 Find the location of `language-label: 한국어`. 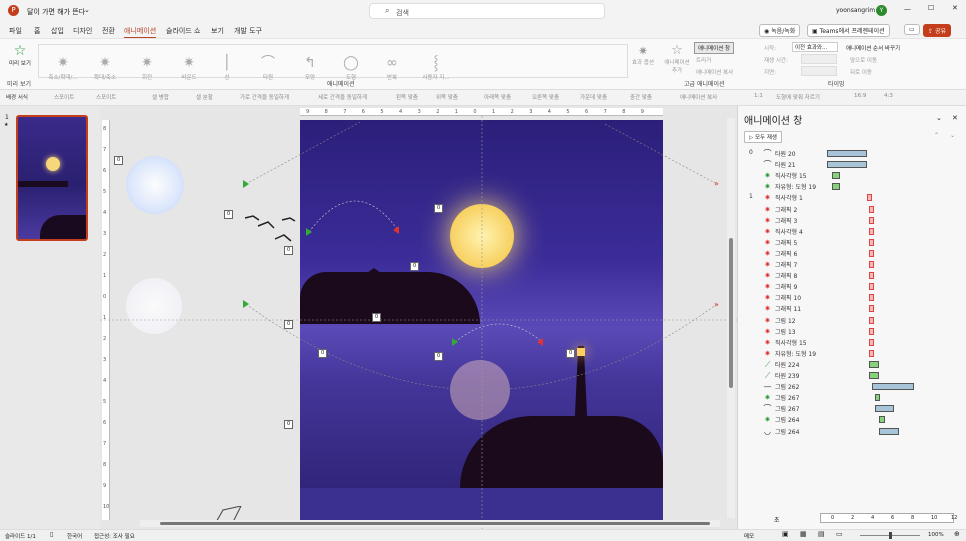

language-label: 한국어 is located at coordinates (74, 536).